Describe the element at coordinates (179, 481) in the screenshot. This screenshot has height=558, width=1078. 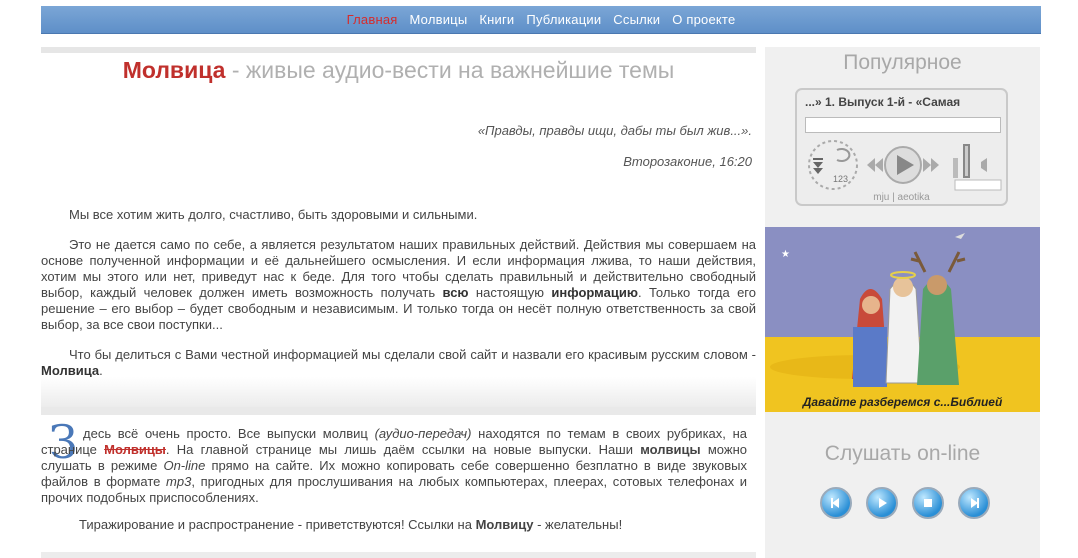
I see `italic-span: mp3` at that location.